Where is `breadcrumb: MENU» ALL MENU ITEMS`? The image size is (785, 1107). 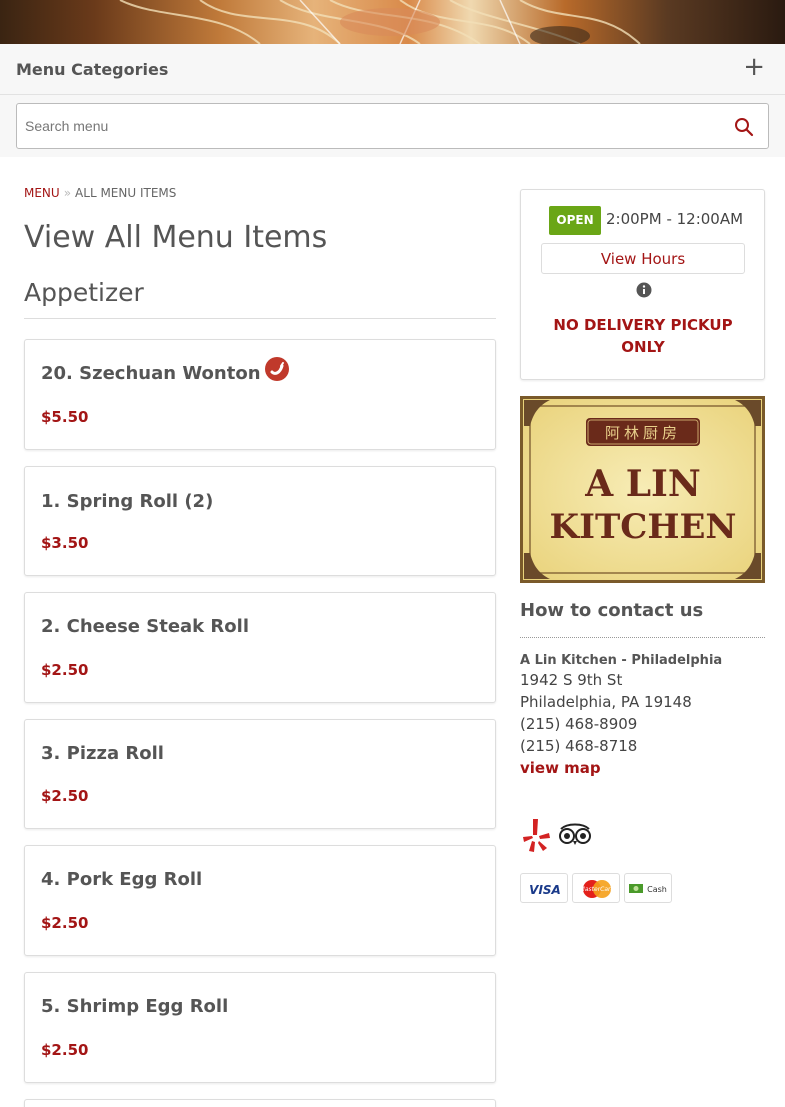 breadcrumb: MENU» ALL MENU ITEMS is located at coordinates (100, 193).